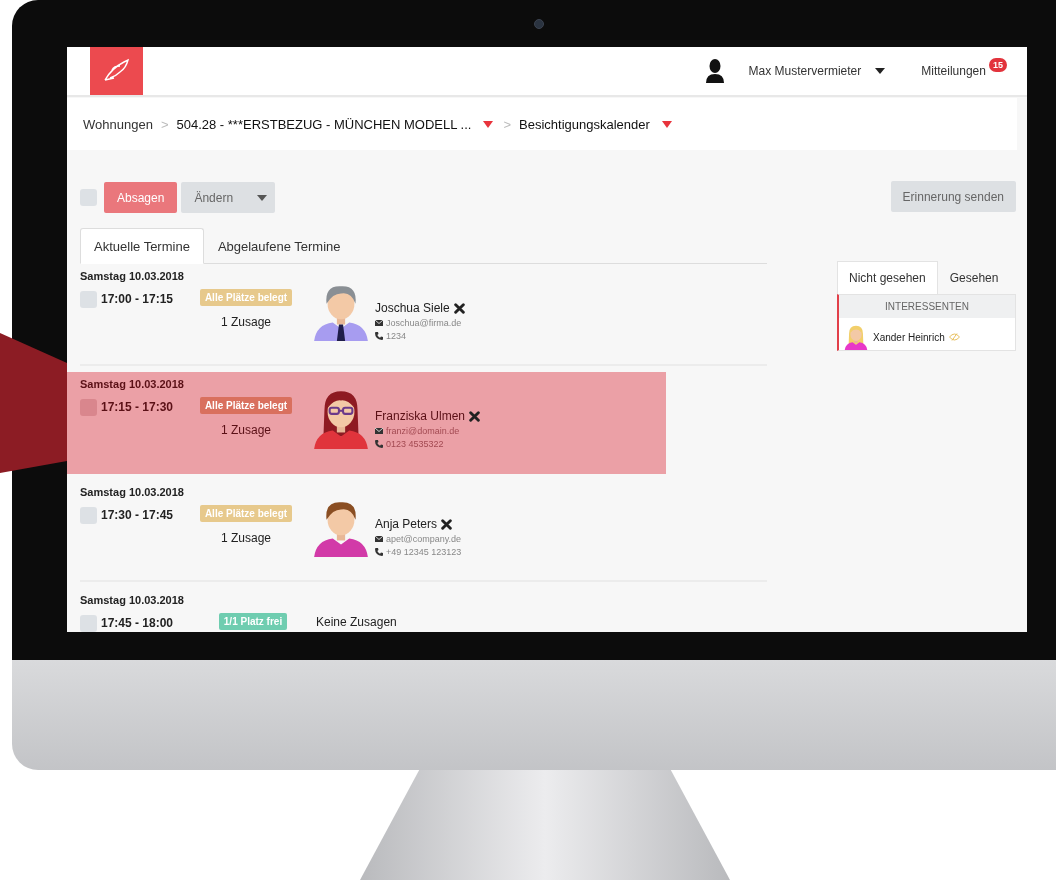 The width and height of the screenshot is (1056, 886). What do you see at coordinates (953, 196) in the screenshot?
I see `send-reminder-button: Erinnerung senden` at bounding box center [953, 196].